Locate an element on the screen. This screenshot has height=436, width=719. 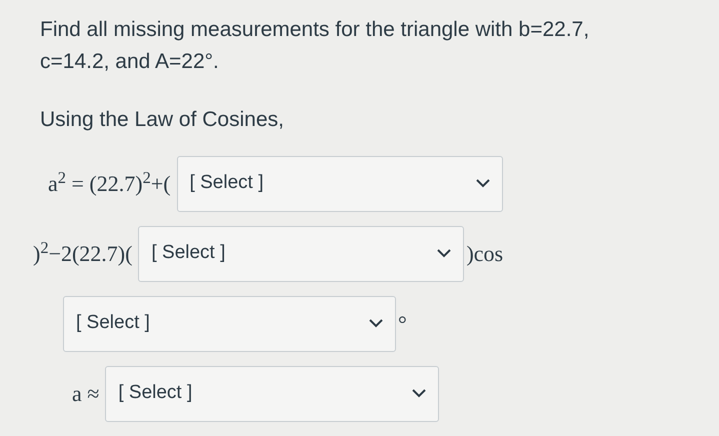
equation-text: a$^{2}$ = (22.7)$^{2}$+( is located at coordinates (109, 182).